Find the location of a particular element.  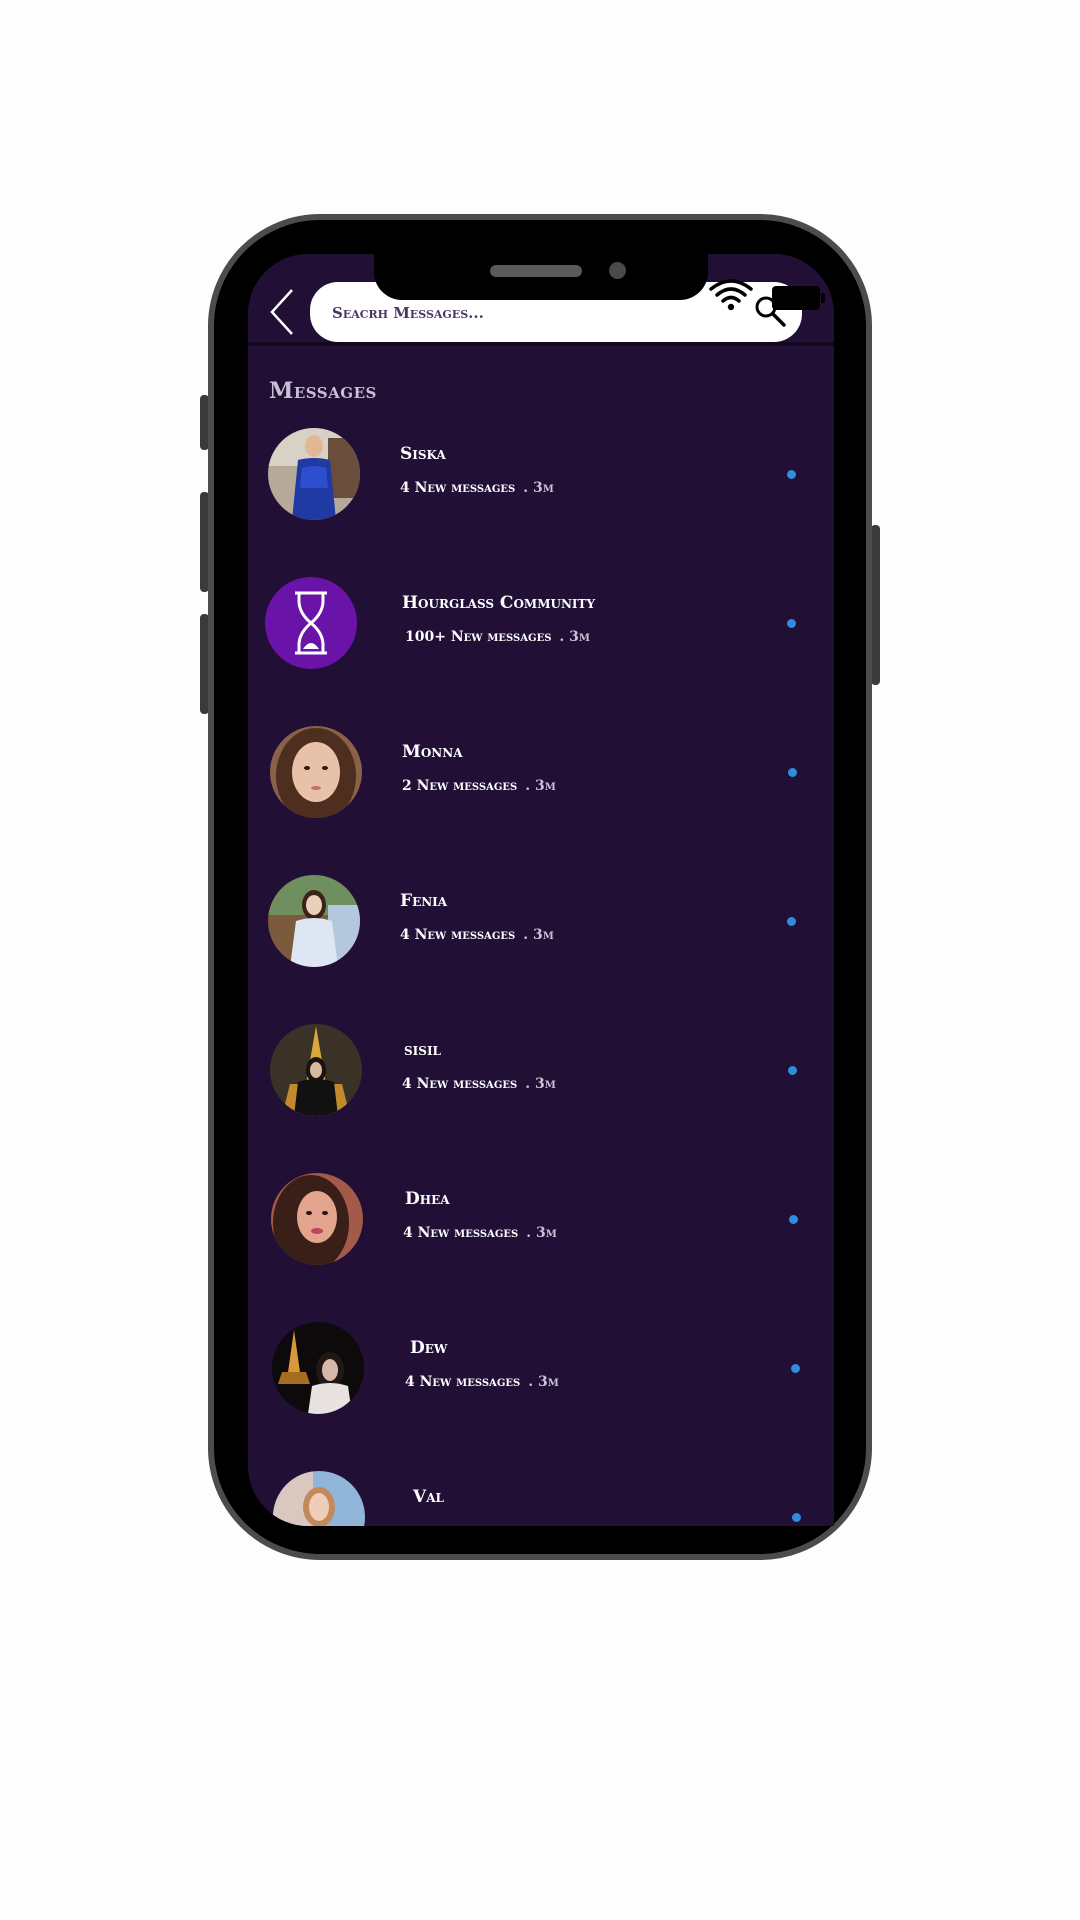

conversation-item: Fenia 4 New messages . 3m is located at coordinates (541, 935).